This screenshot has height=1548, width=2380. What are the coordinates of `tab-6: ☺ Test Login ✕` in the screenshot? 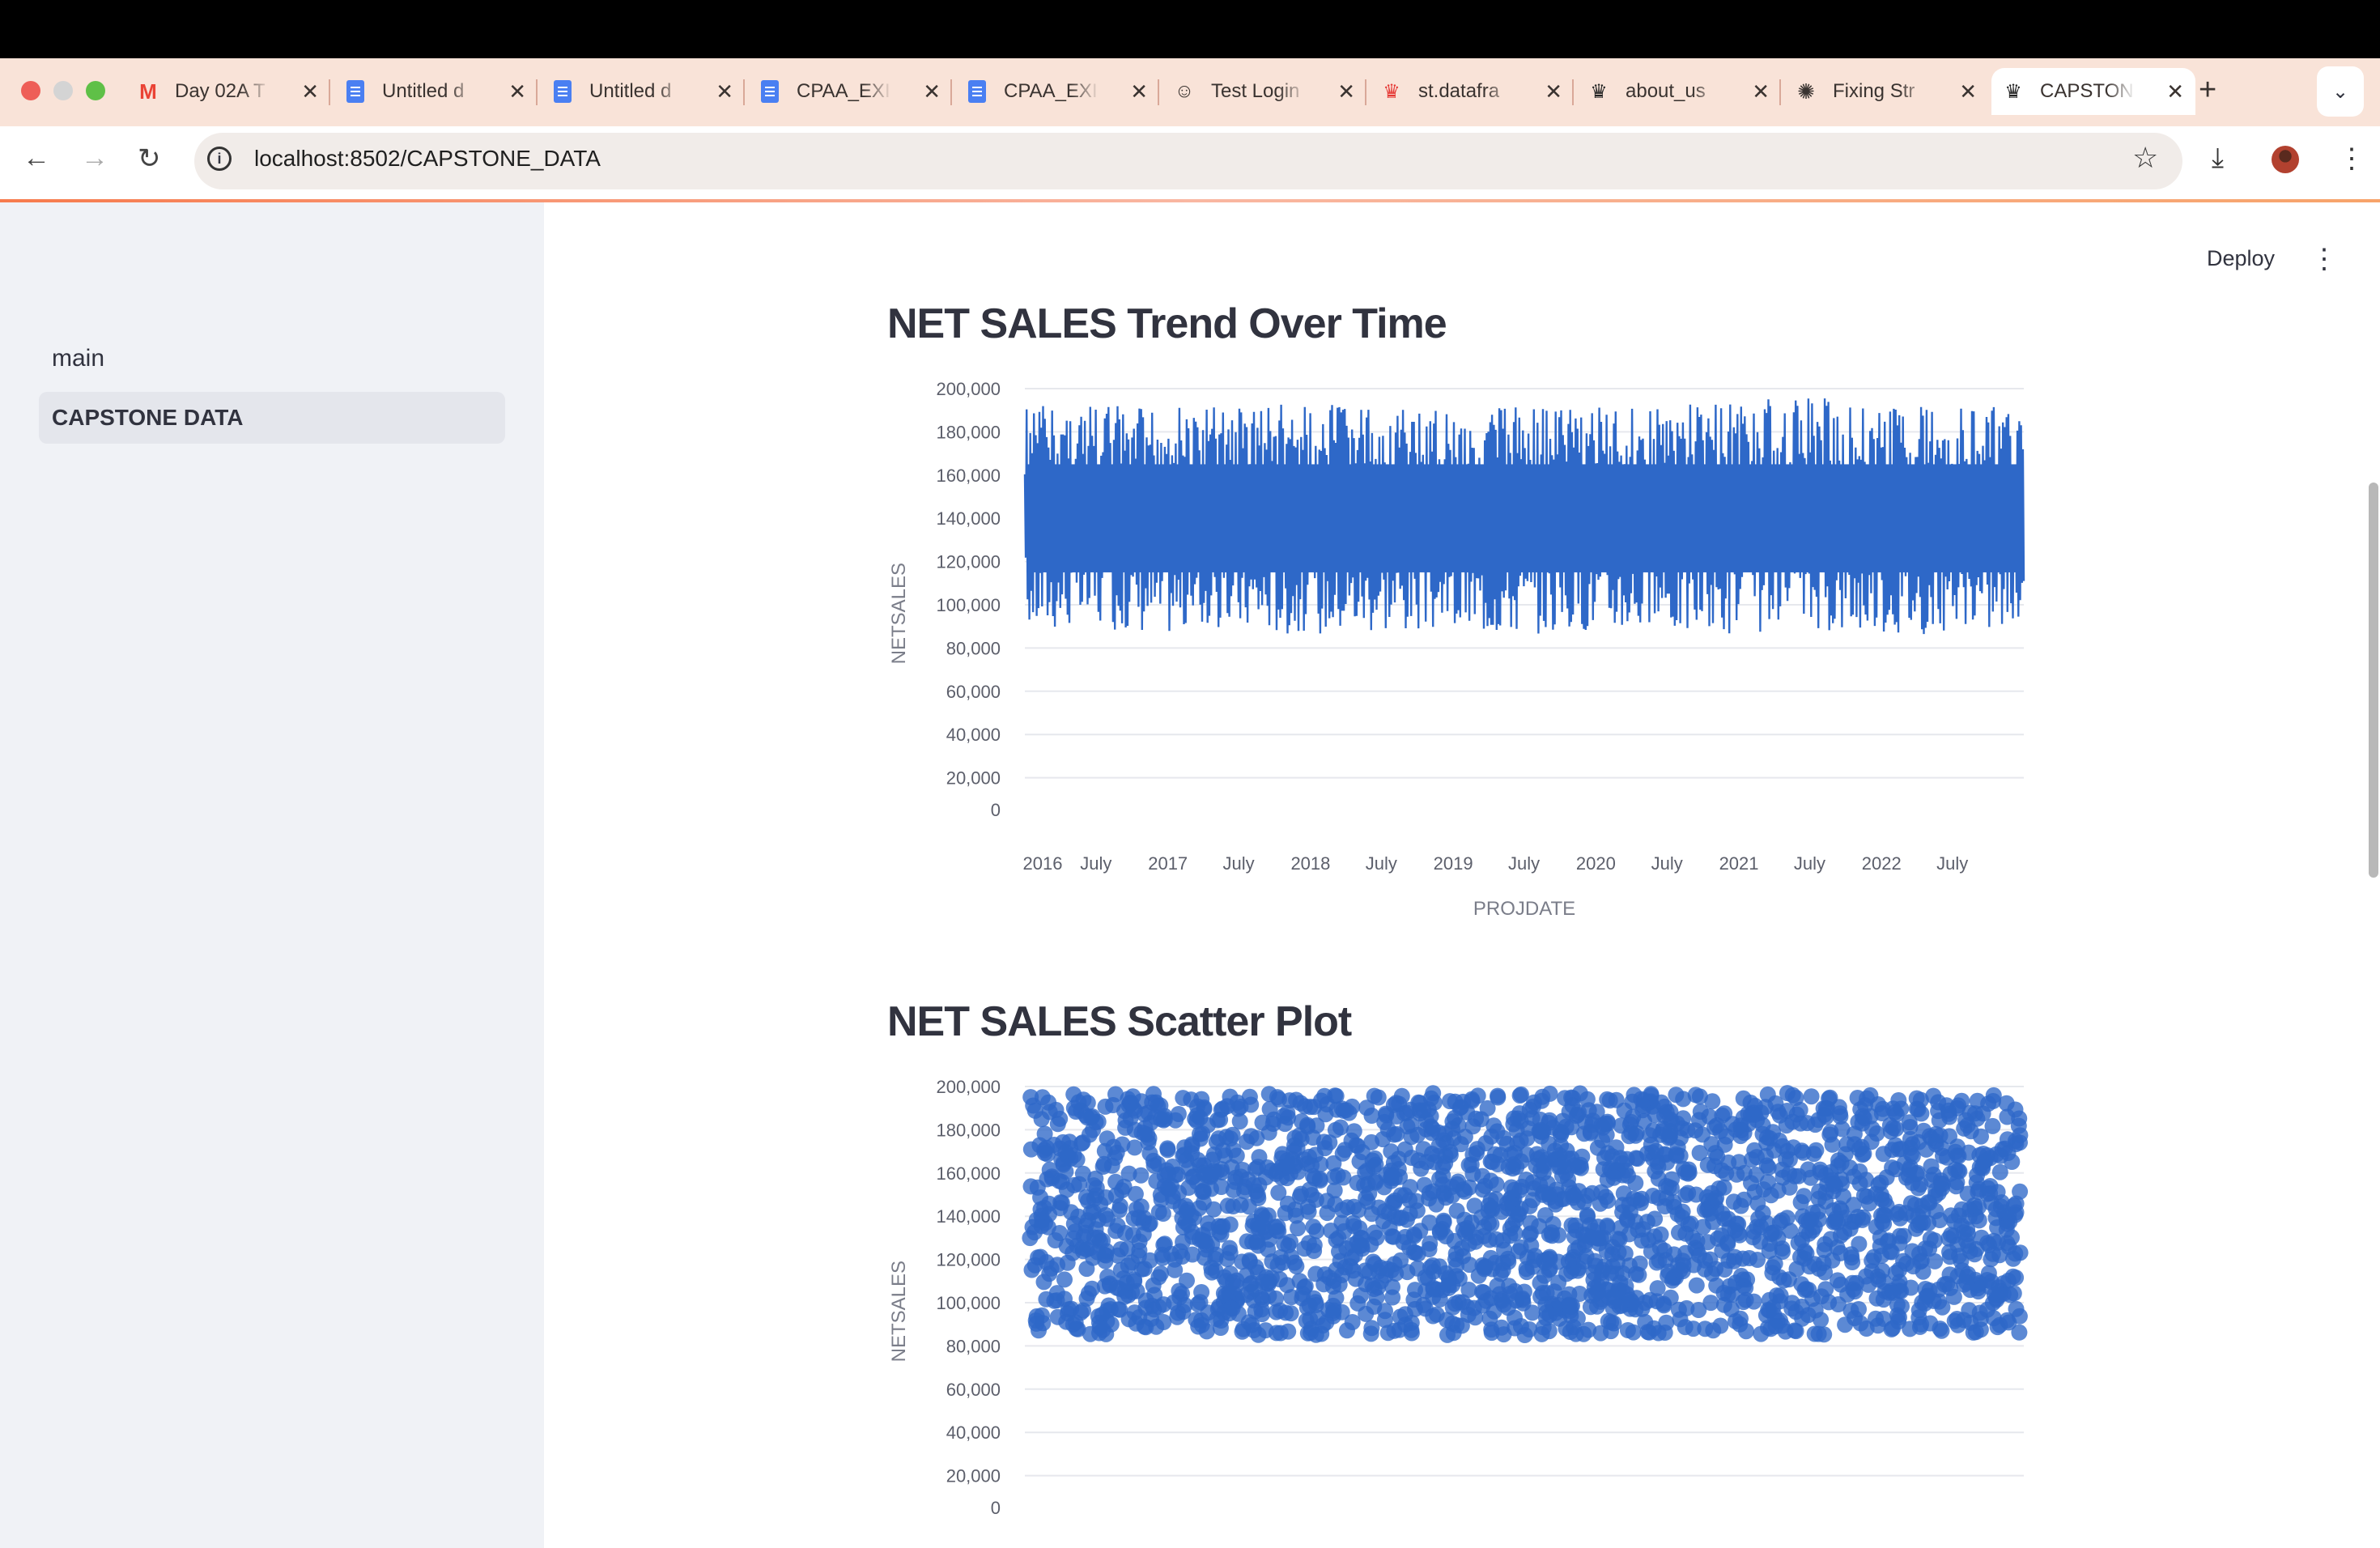 It's located at (1264, 92).